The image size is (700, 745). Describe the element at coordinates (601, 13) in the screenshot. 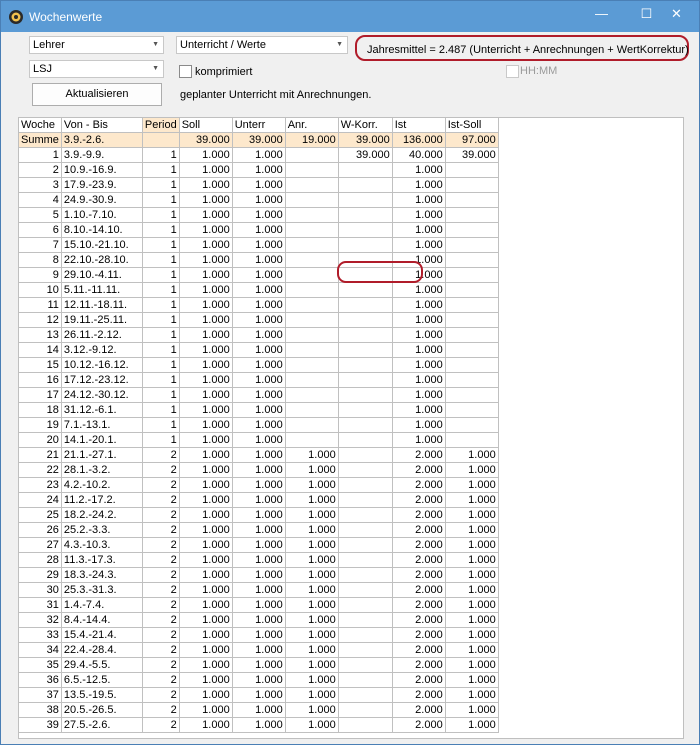

I see `minimize-button: —` at that location.